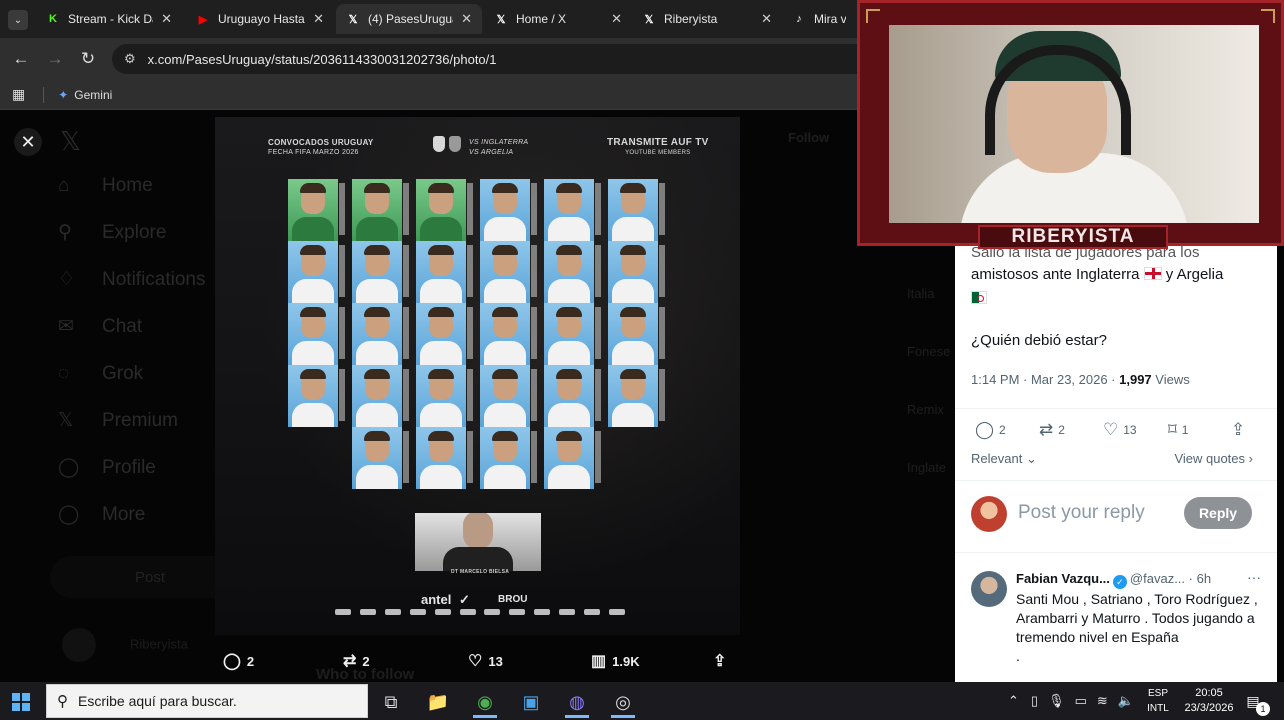 This screenshot has width=1284, height=720. I want to click on sidebar-item-profile: ◯ Profile, so click(148, 467).